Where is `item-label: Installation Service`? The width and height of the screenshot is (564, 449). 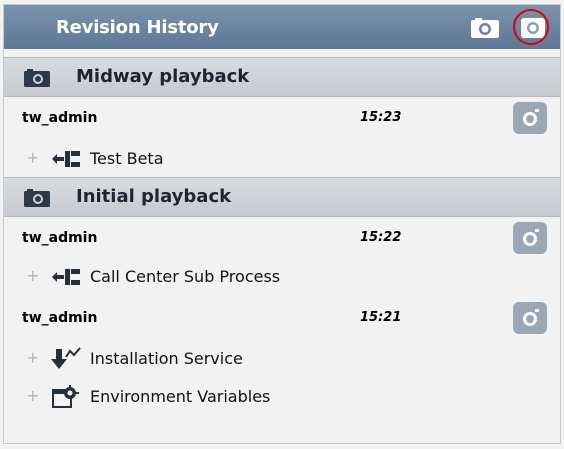
item-label: Installation Service is located at coordinates (166, 358).